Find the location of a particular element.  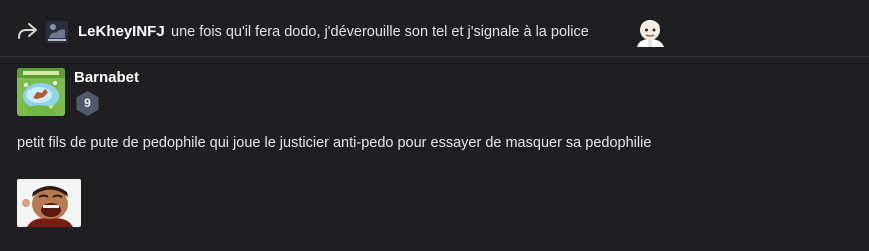

reply-author-name: LeKheyINFJ is located at coordinates (121, 31).